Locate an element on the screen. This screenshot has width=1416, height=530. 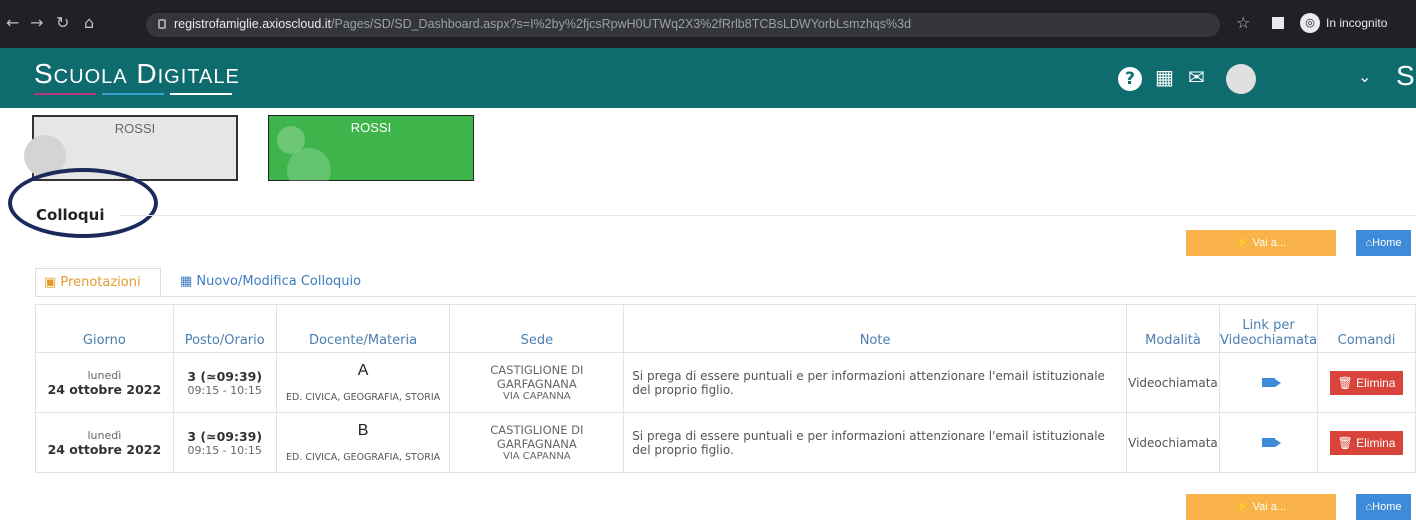
section-divider is located at coordinates (768, 215).